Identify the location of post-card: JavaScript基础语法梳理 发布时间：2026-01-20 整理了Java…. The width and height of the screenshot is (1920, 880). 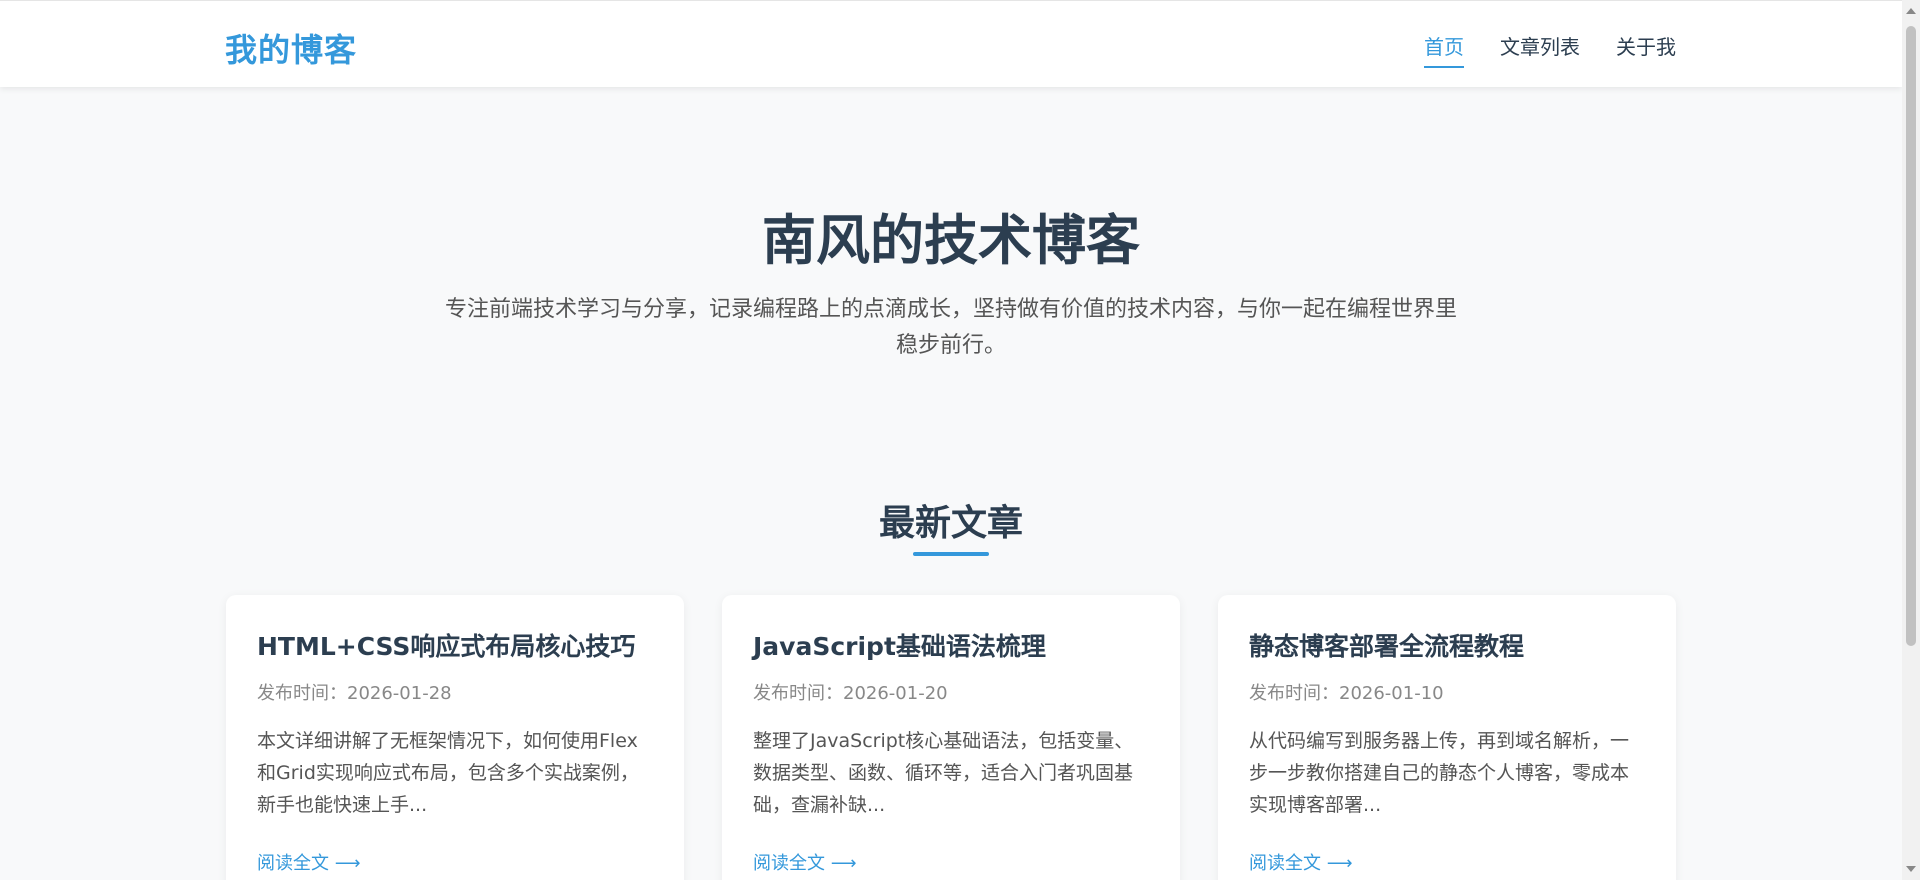
(951, 737).